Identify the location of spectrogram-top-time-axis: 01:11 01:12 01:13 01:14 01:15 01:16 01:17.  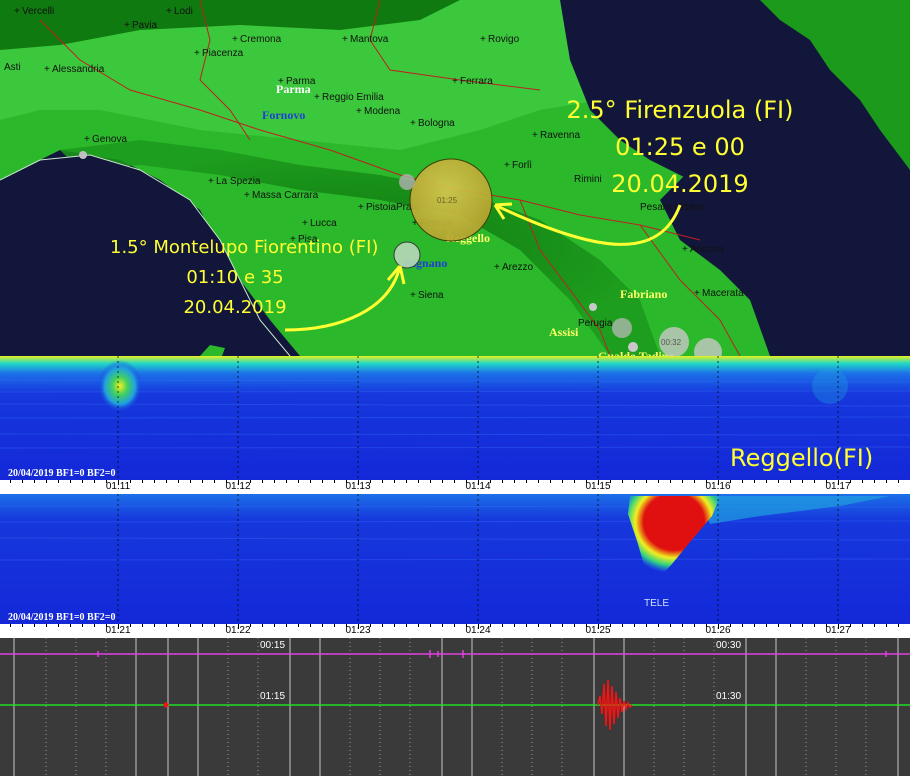
(455, 487).